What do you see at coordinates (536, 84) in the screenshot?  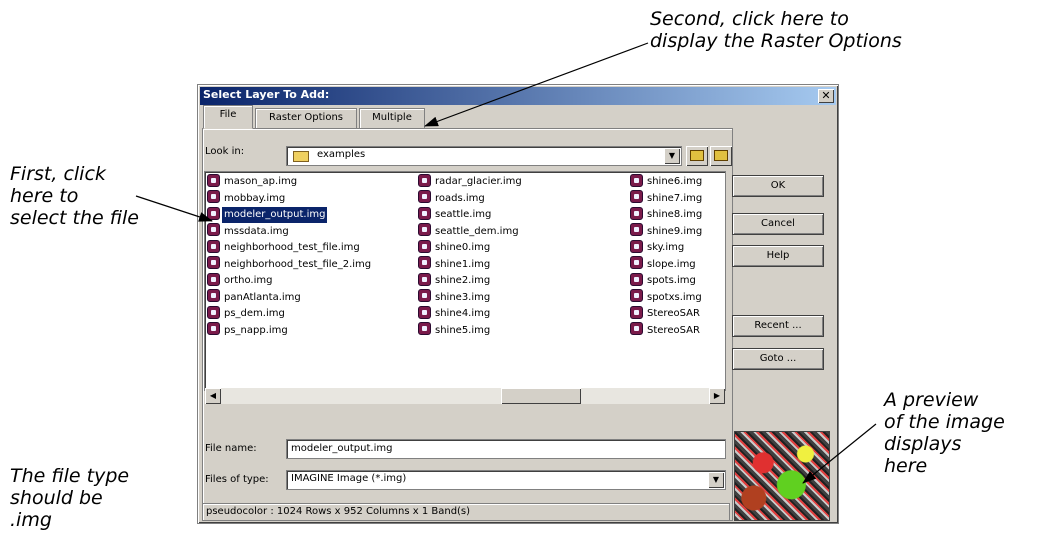 I see `arrow-to-raster-options-tab` at bounding box center [536, 84].